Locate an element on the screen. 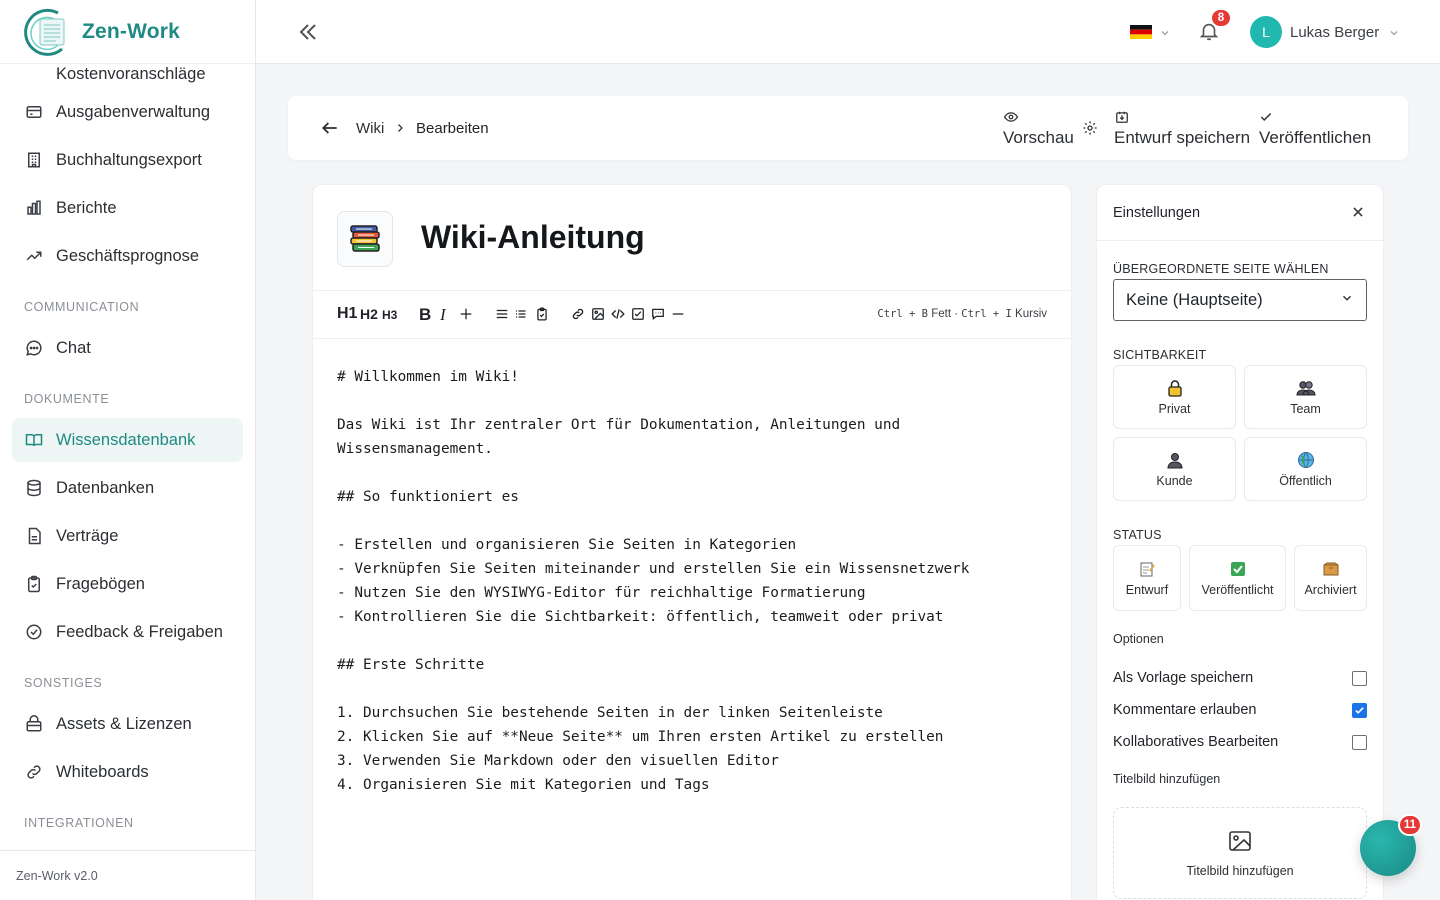  align-icon is located at coordinates (502, 314).